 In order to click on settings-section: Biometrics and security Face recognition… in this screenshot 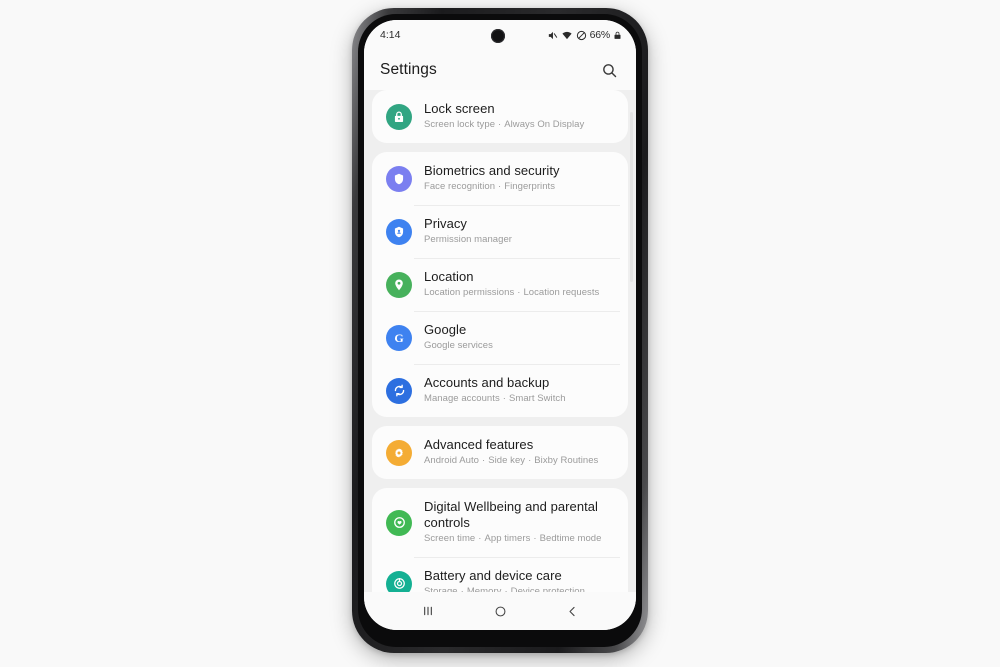, I will do `click(500, 284)`.